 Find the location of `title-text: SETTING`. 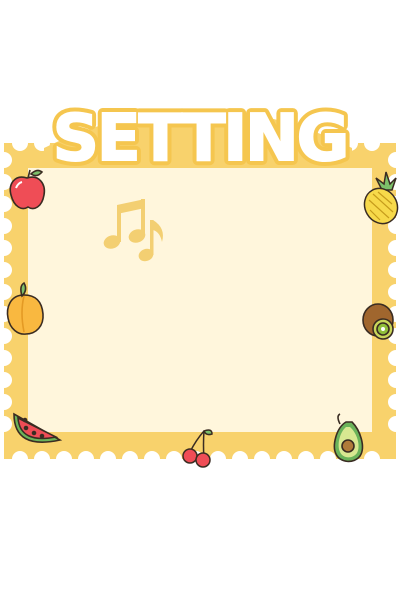

title-text: SETTING is located at coordinates (200, 139).